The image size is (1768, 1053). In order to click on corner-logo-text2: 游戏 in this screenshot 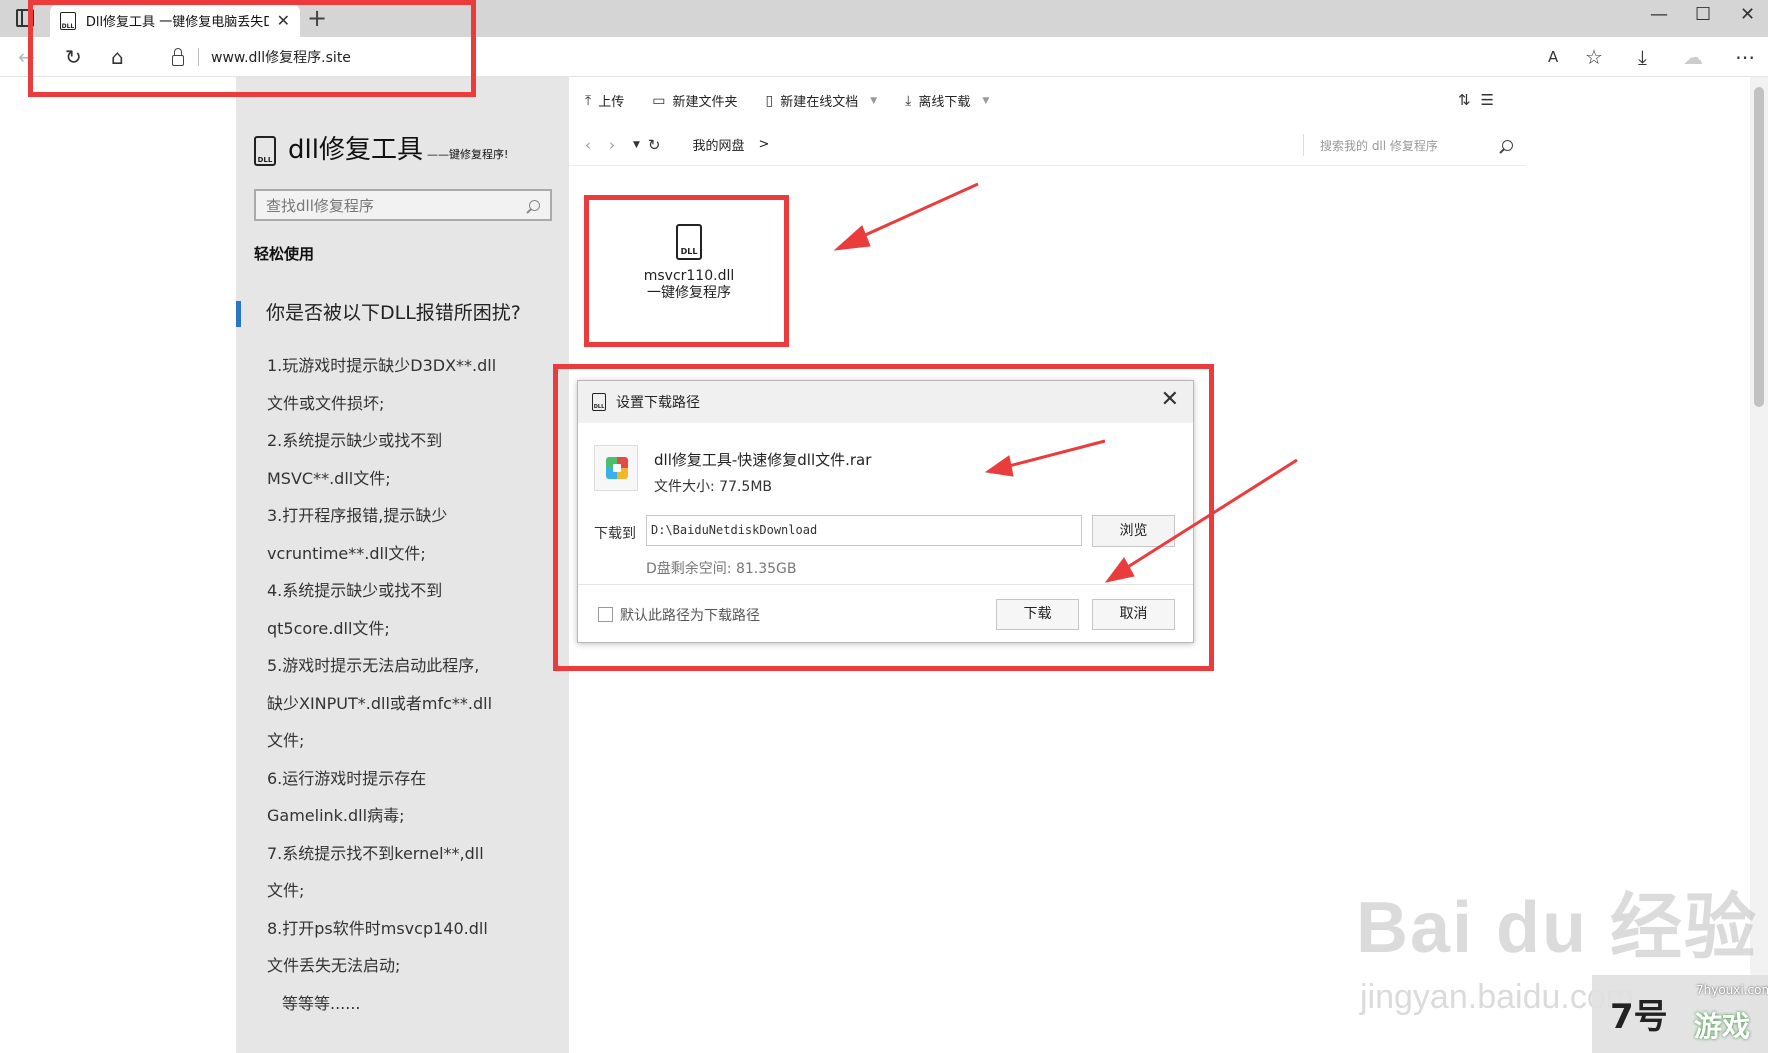, I will do `click(1722, 1026)`.